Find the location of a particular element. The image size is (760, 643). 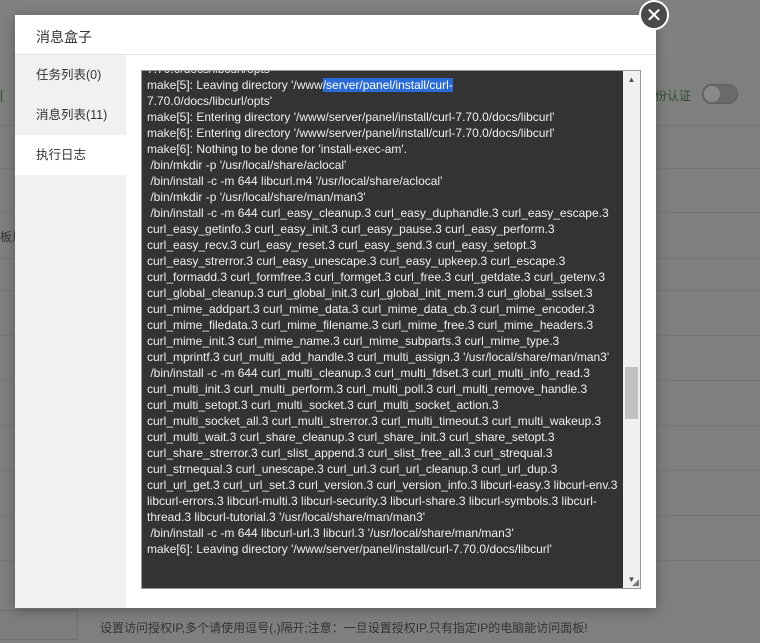

close-icon: ✕ is located at coordinates (654, 15).